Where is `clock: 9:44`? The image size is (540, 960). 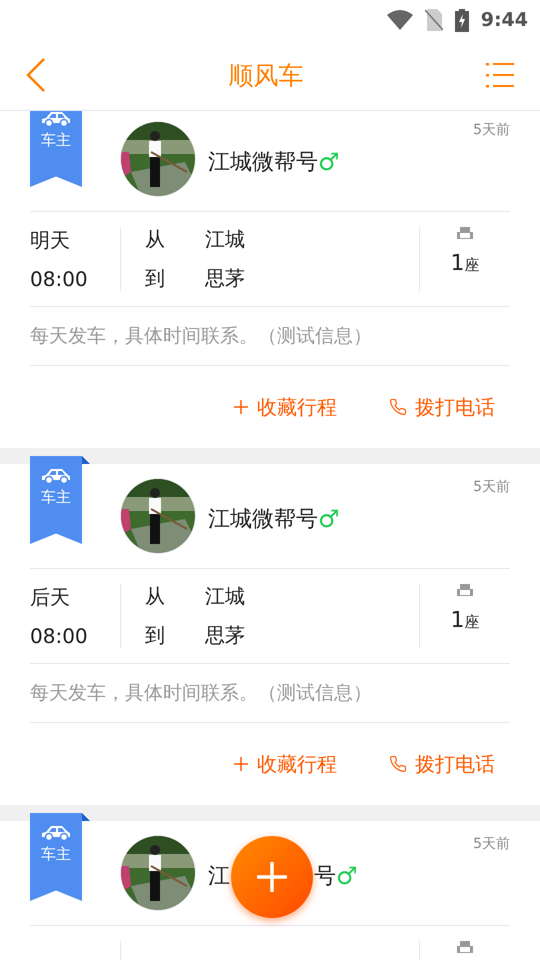
clock: 9:44 is located at coordinates (504, 20).